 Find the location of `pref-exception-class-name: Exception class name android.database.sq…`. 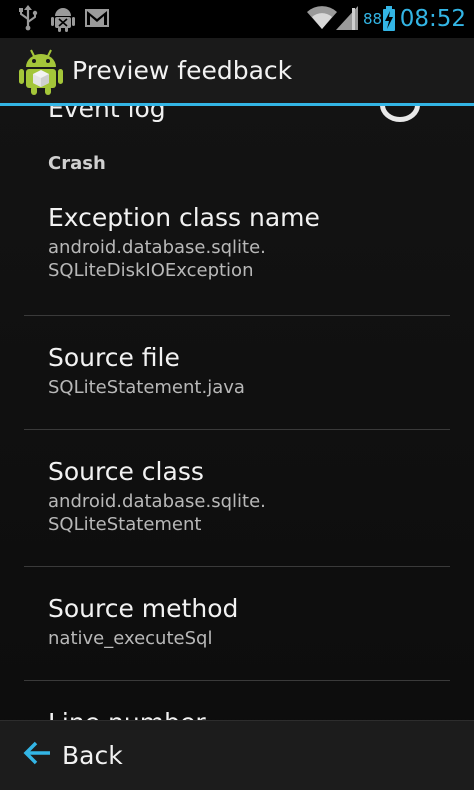

pref-exception-class-name: Exception class name android.database.sq… is located at coordinates (237, 242).